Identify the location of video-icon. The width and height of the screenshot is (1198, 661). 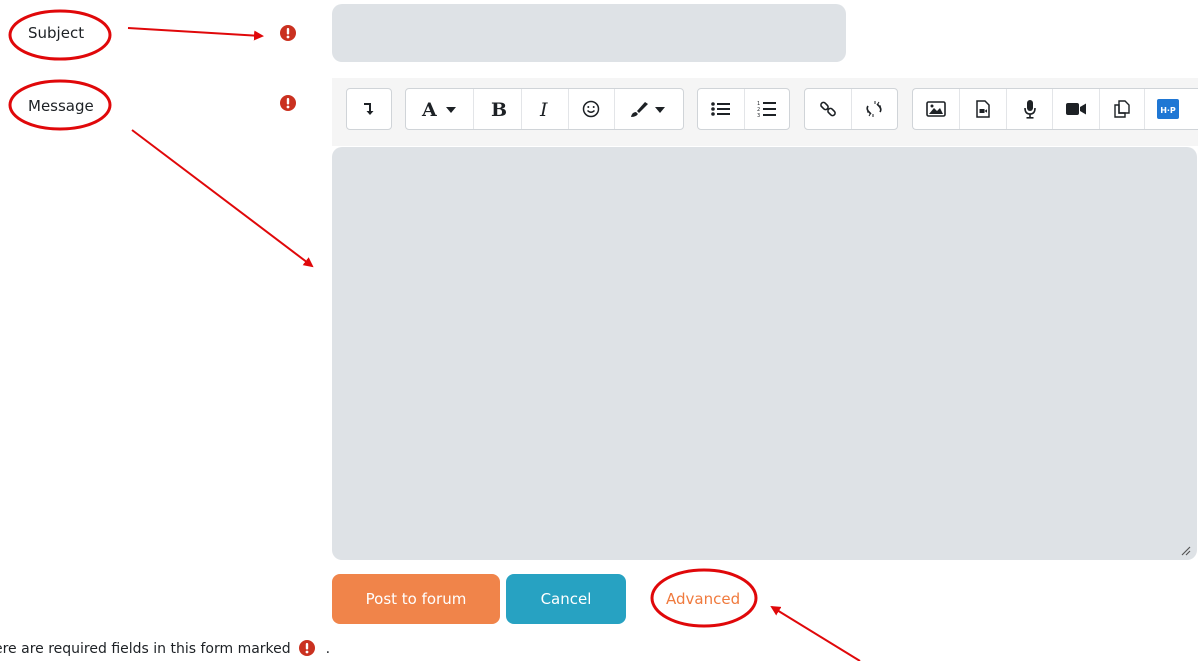
(1076, 109).